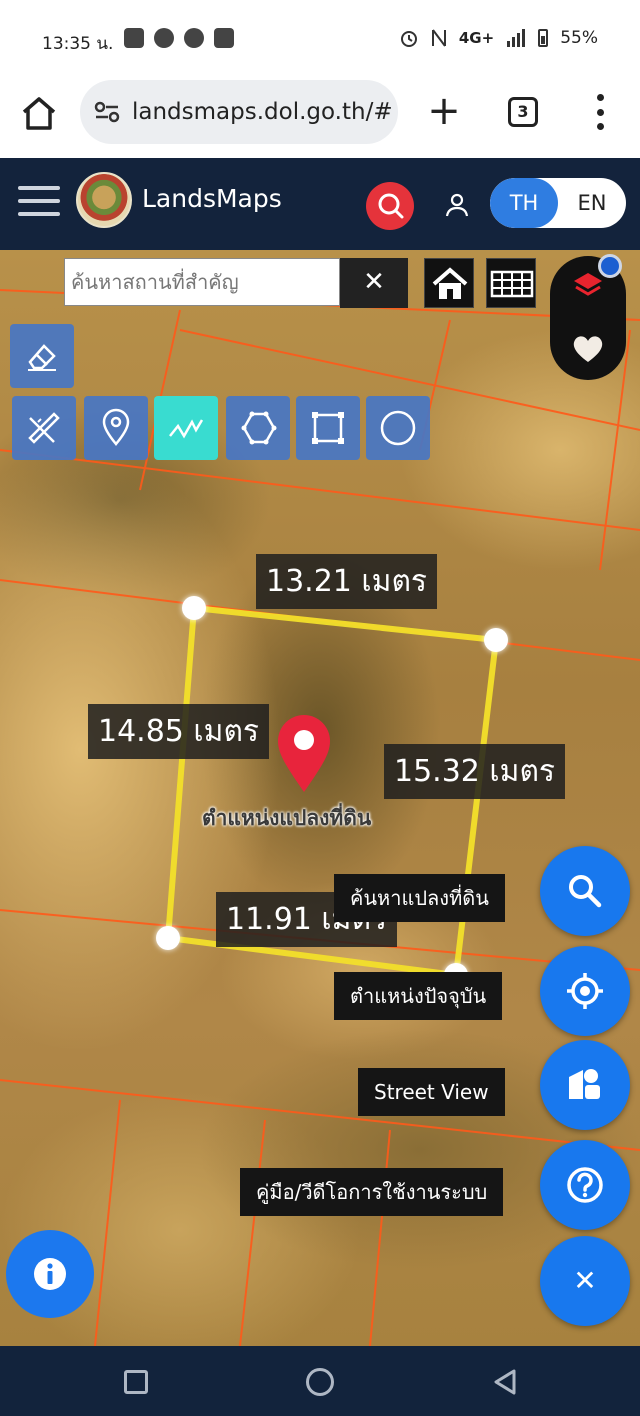 Image resolution: width=640 pixels, height=1416 pixels. I want to click on app-title: LandsMaps, so click(212, 198).